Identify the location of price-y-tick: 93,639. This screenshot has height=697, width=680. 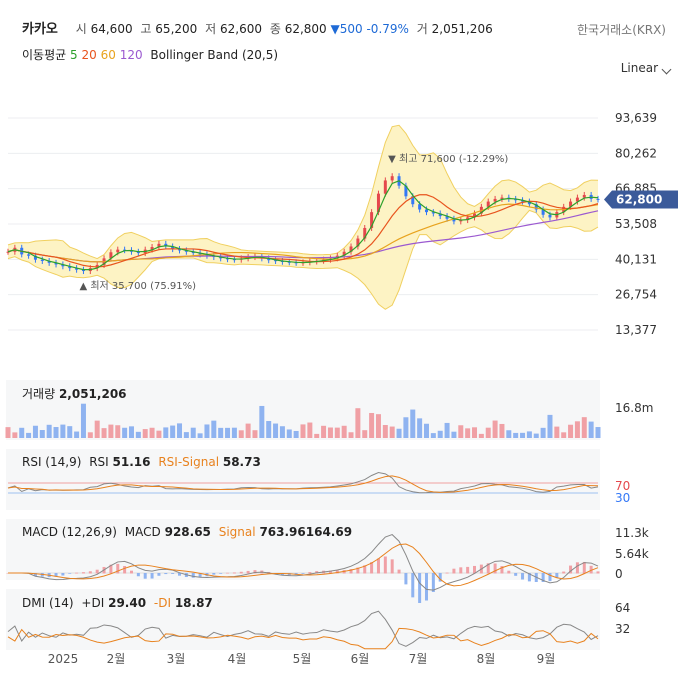
(636, 118).